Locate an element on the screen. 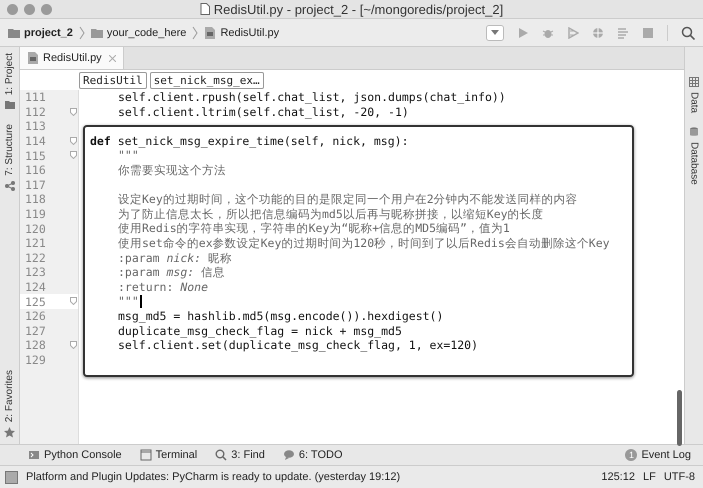 This screenshot has width=703, height=488. line-number: 123 is located at coordinates (35, 272).